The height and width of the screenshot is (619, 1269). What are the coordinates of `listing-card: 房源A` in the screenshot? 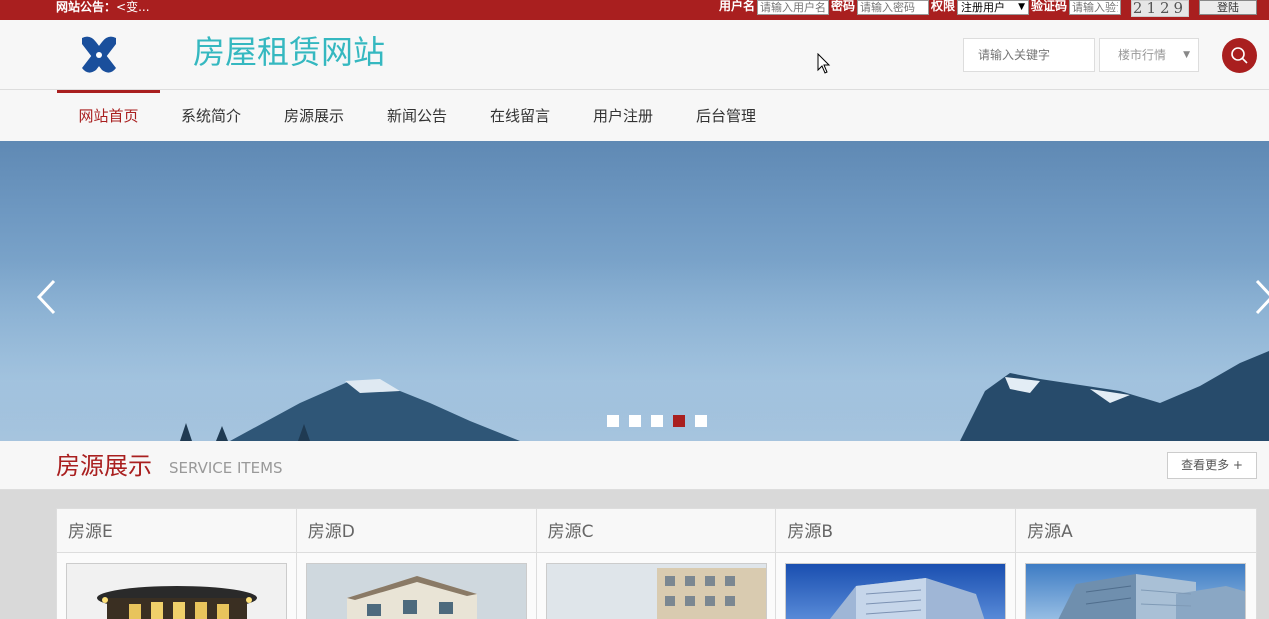 It's located at (1136, 564).